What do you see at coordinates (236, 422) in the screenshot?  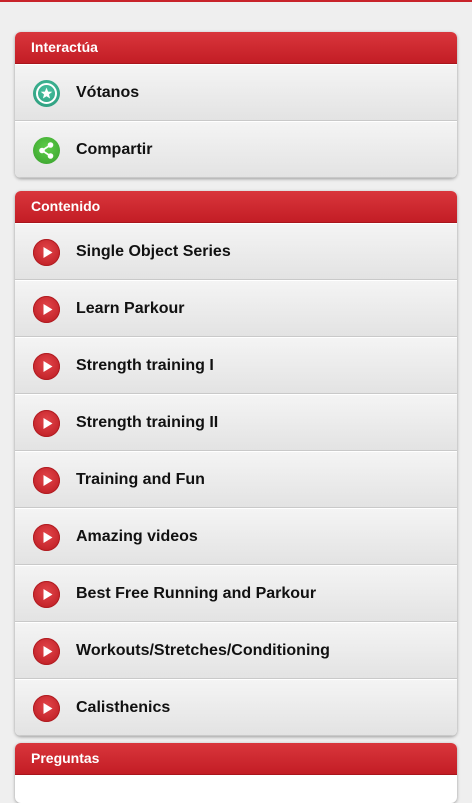 I see `content-item-strength-training-2: Strength training II` at bounding box center [236, 422].